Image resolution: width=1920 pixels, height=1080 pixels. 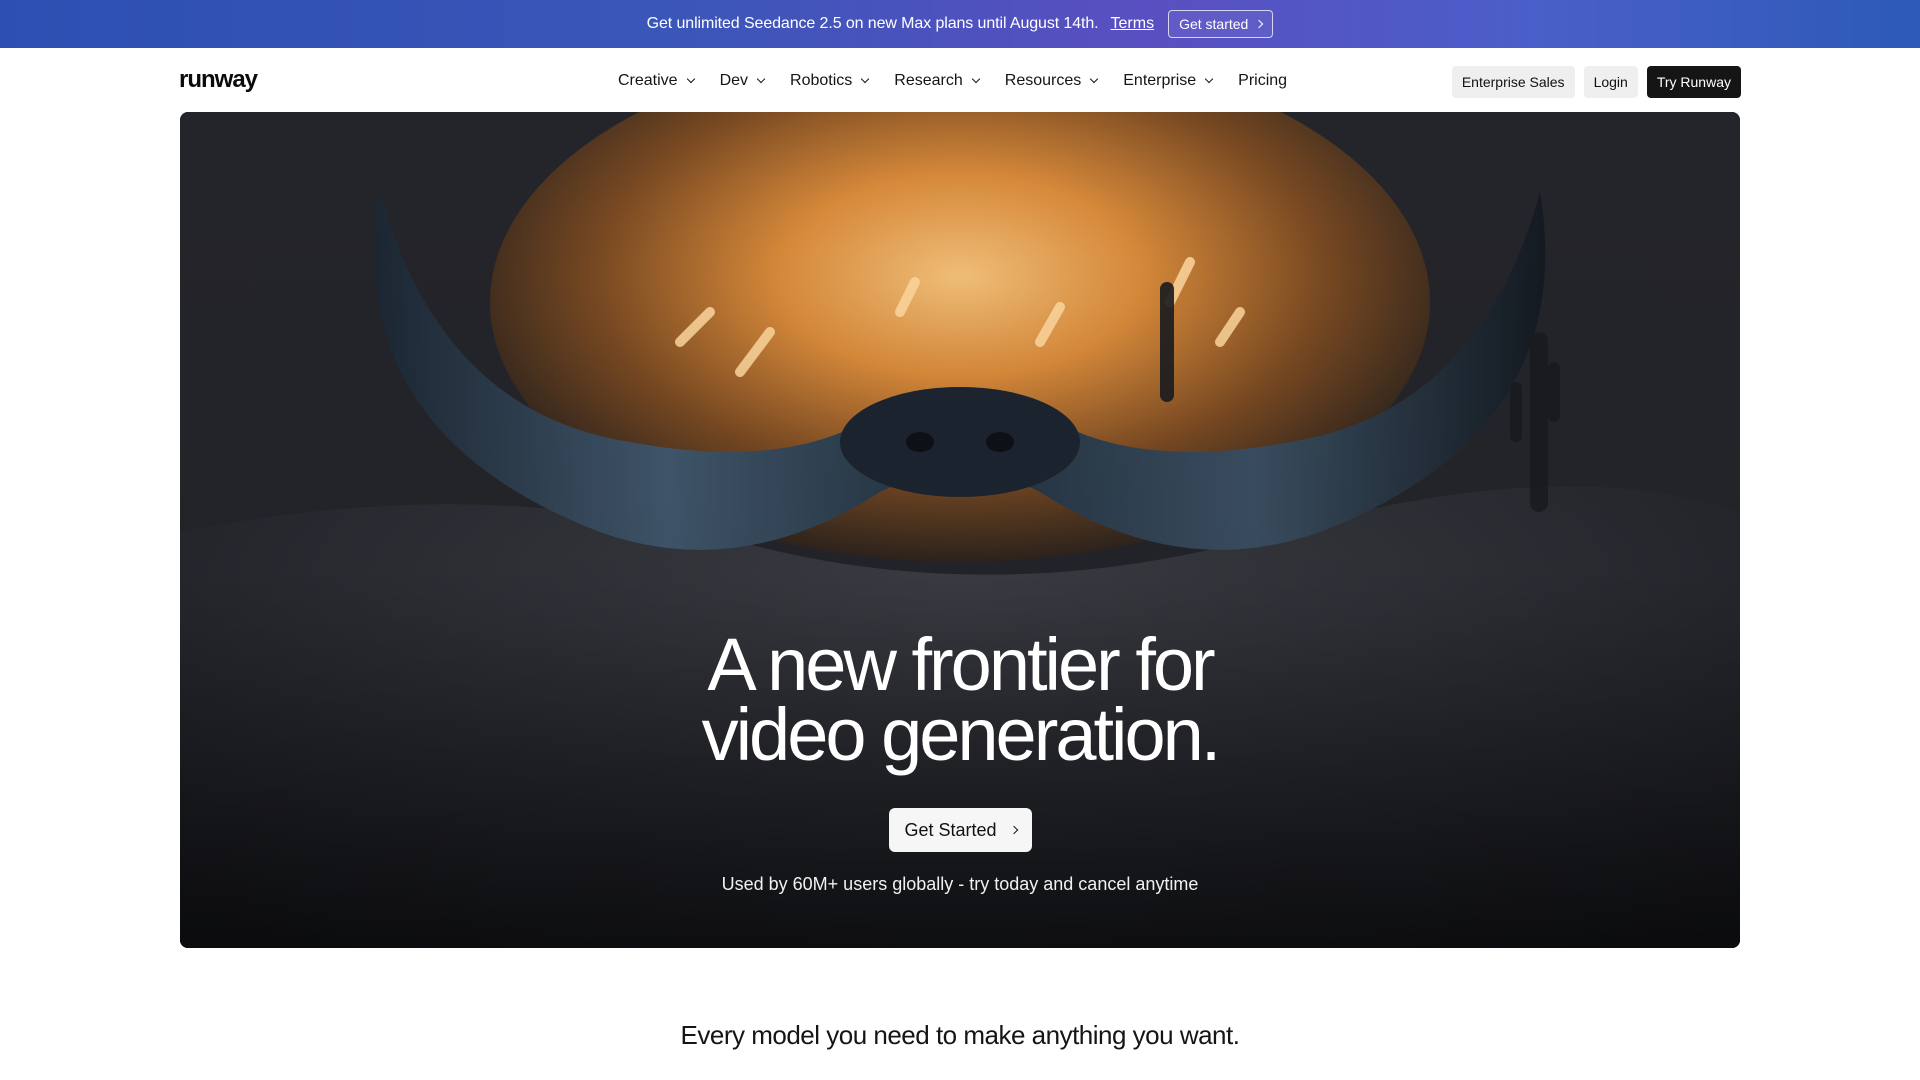 I want to click on login-button: Login, so click(x=1610, y=82).